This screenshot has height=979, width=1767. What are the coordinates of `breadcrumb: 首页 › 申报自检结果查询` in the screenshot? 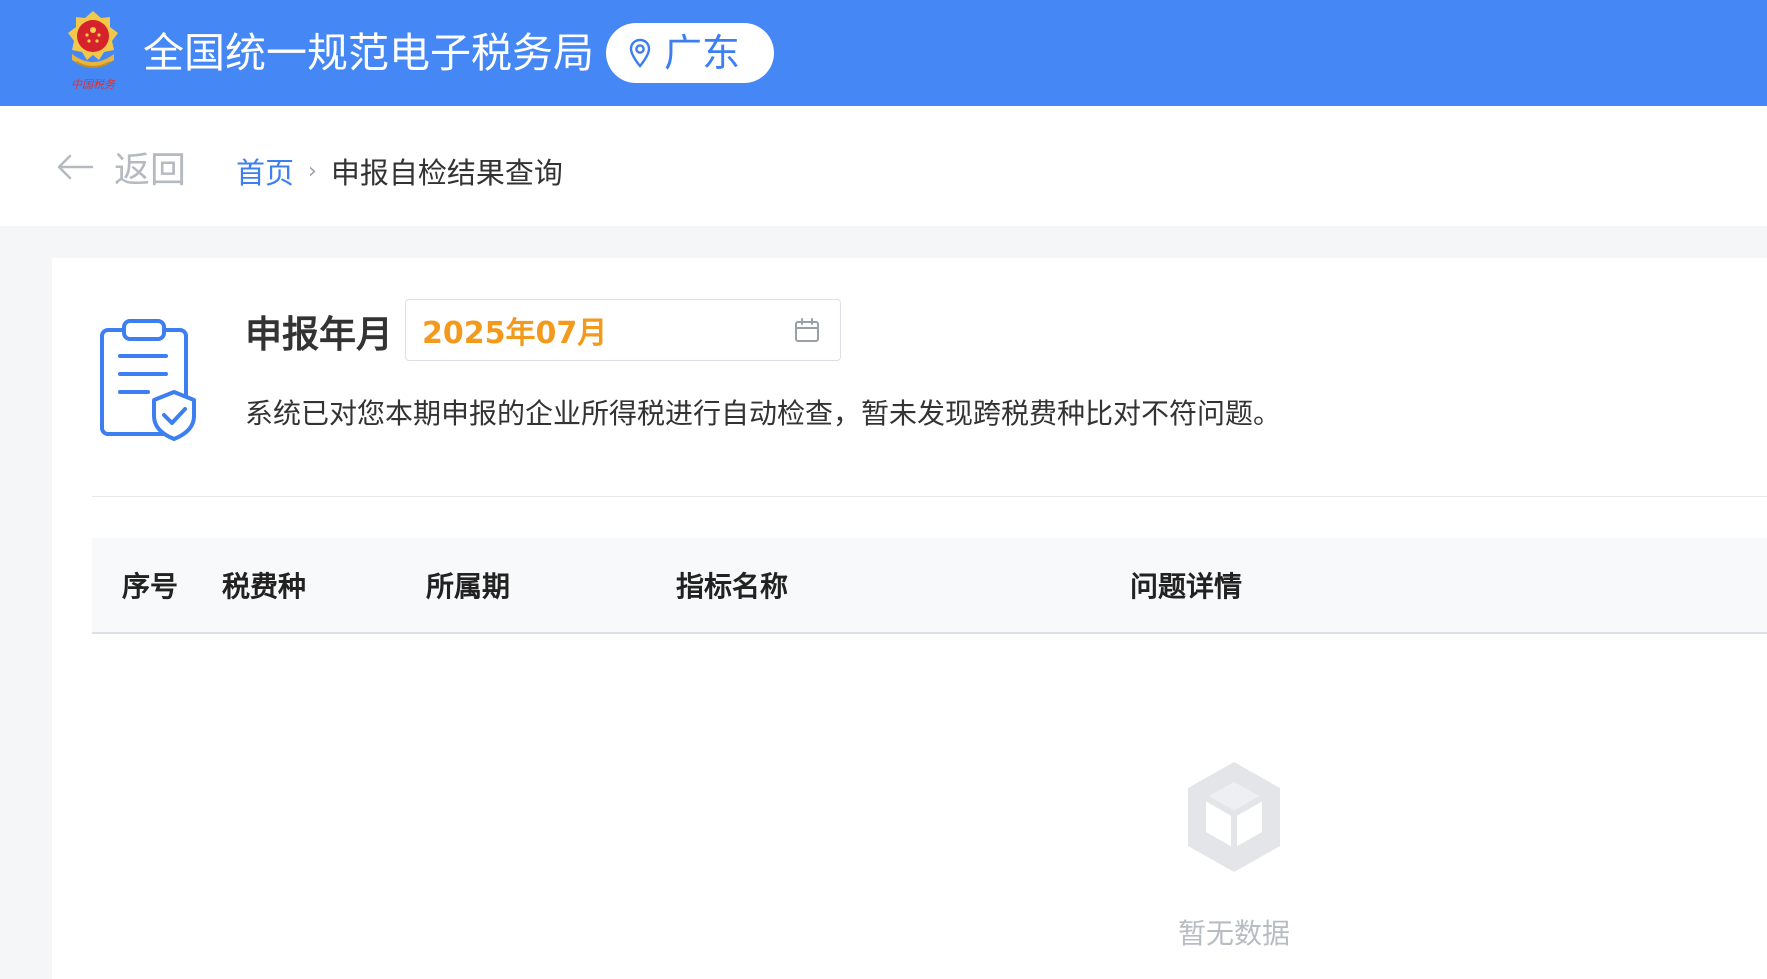 It's located at (399, 171).